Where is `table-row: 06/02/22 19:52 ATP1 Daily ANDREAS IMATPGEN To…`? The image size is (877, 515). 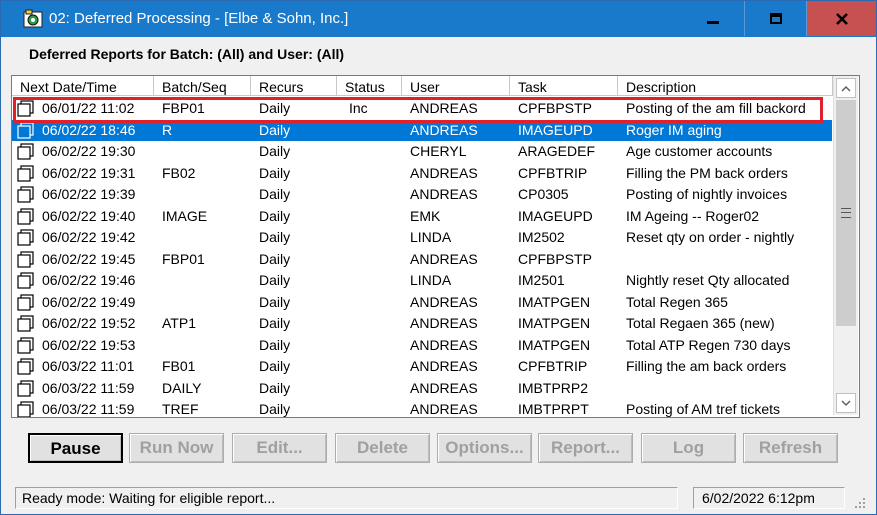 table-row: 06/02/22 19:52 ATP1 Daily ANDREAS IMATPGEN To… is located at coordinates (422, 323).